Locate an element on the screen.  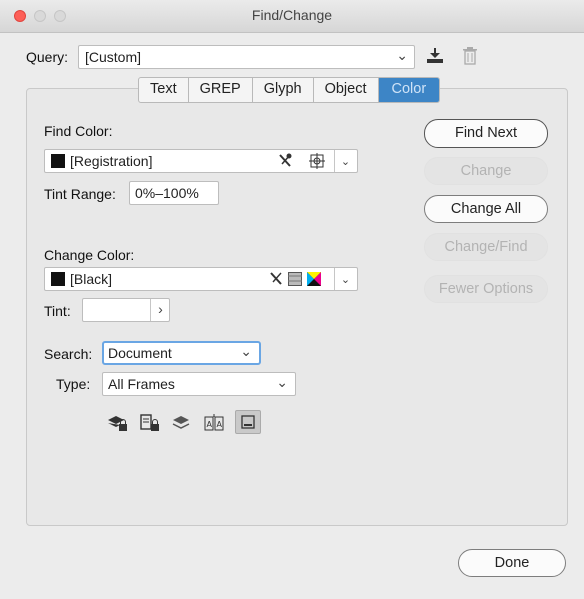
change-color-value: [Black] is located at coordinates (91, 279).